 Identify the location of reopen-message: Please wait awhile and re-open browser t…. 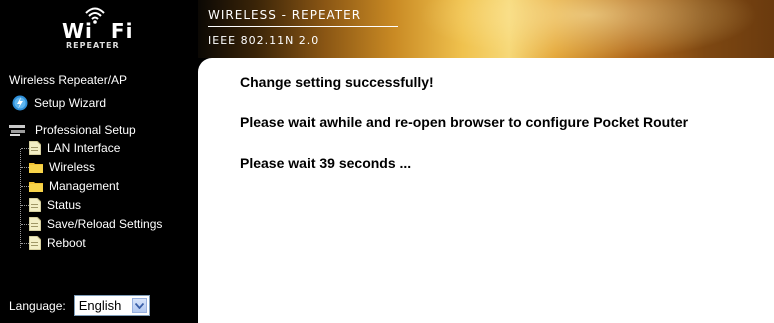
(464, 122).